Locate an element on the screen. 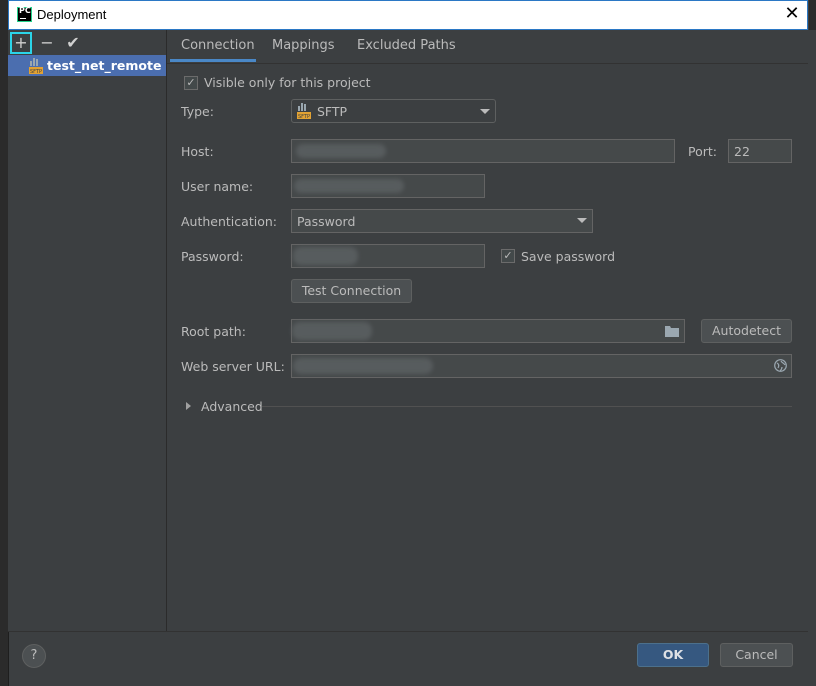 This screenshot has height=686, width=816. set-default-button: ✔ is located at coordinates (73, 43).